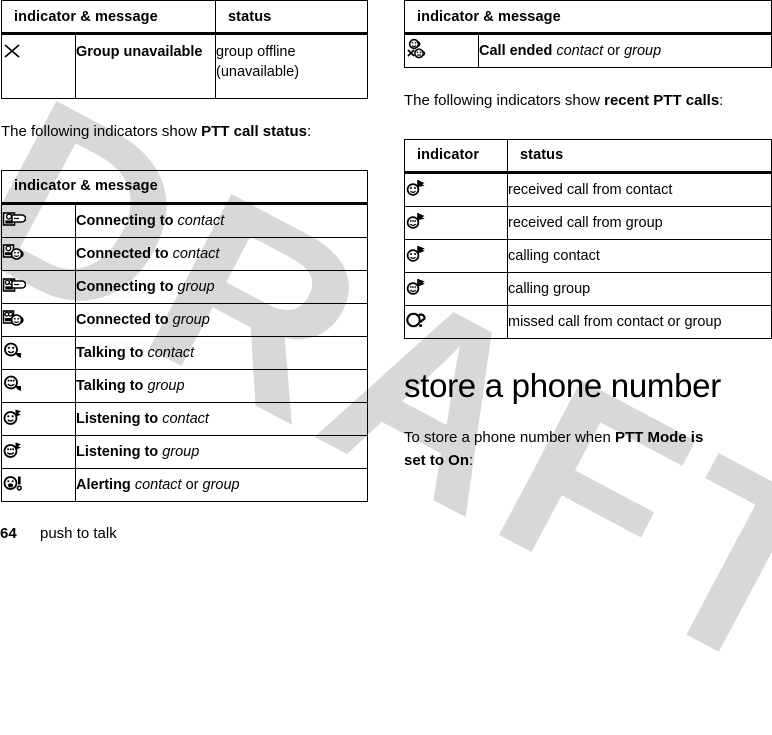 The height and width of the screenshot is (735, 772). I want to click on status-cell: calling group, so click(639, 288).